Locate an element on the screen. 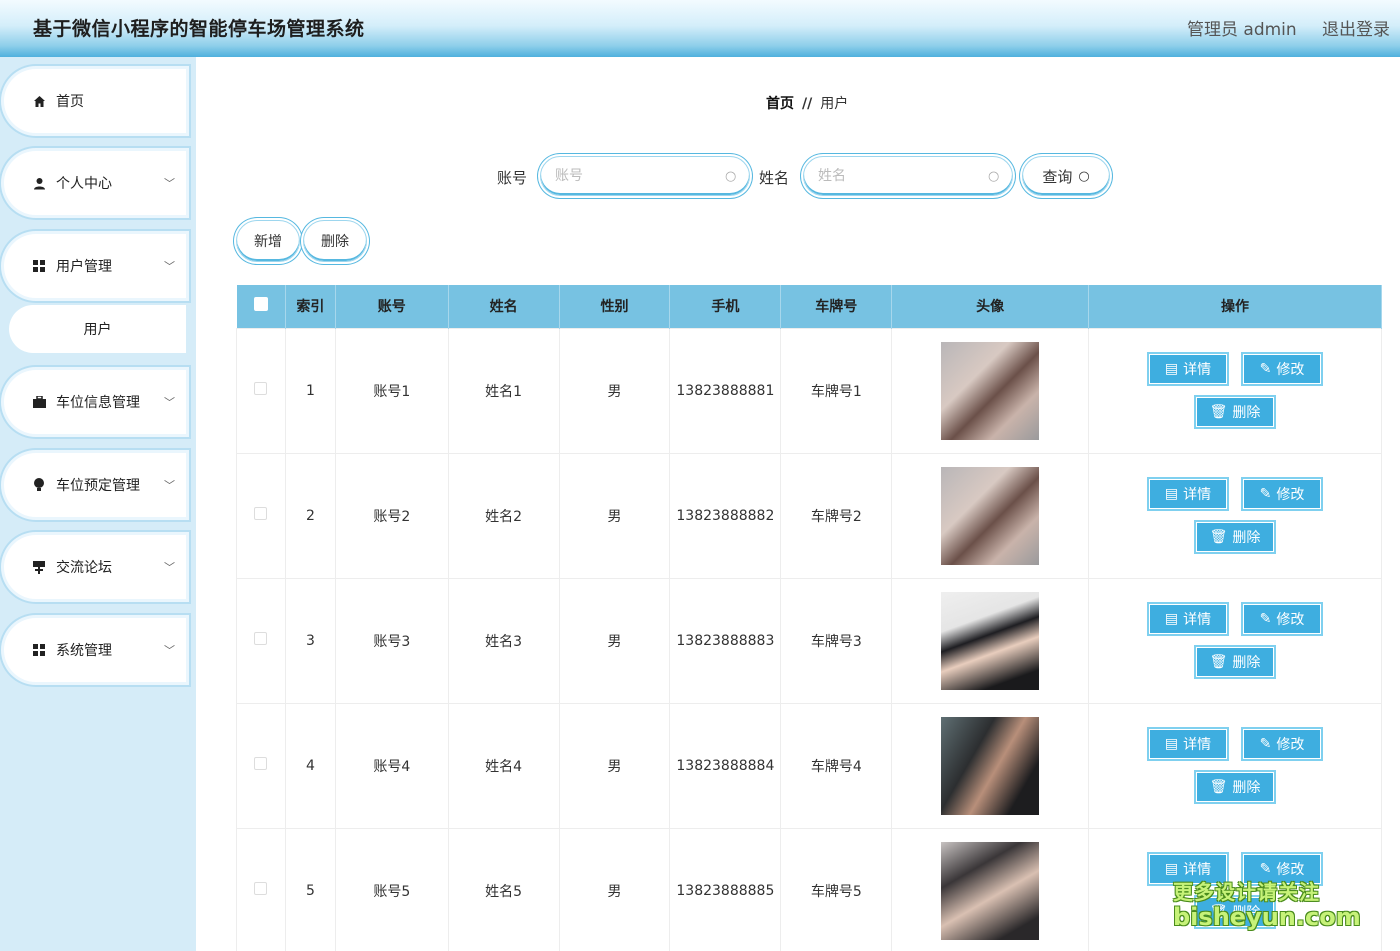  sidebar-item-label: 车位信息管理 is located at coordinates (98, 403).